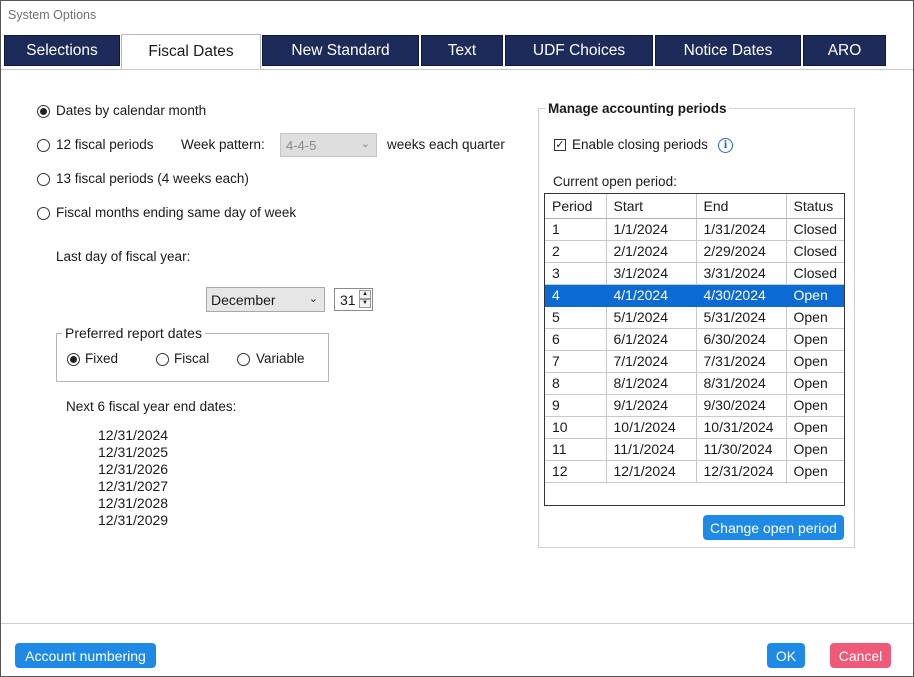  I want to click on week-pattern-value: 4-4-5, so click(301, 145).